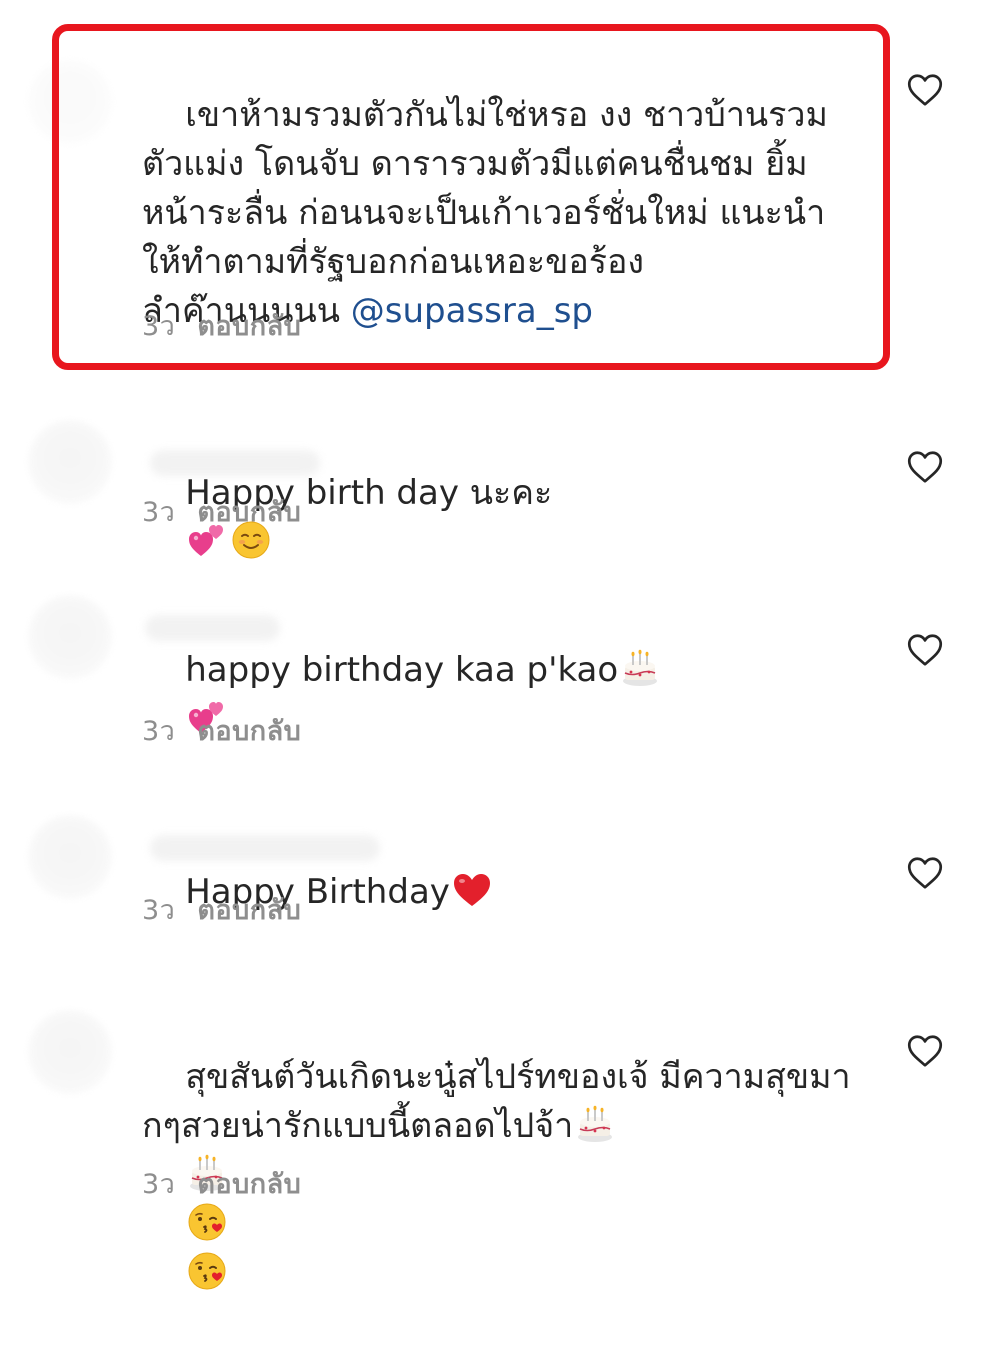  What do you see at coordinates (472, 890) in the screenshot?
I see `red-heart-icon` at bounding box center [472, 890].